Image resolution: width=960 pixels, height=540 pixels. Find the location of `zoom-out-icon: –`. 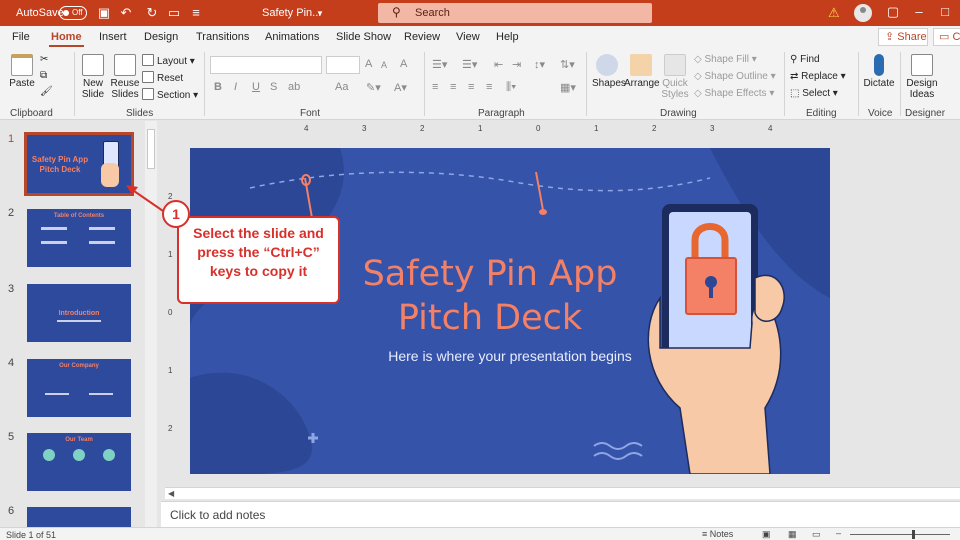

zoom-out-icon: – is located at coordinates (838, 533).